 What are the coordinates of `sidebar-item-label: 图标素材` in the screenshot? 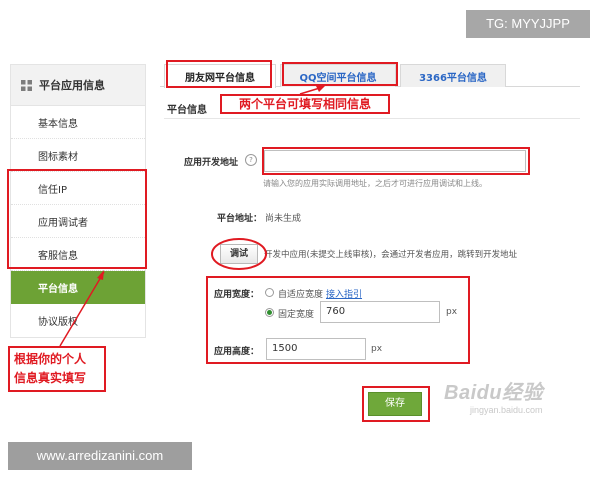 It's located at (58, 157).